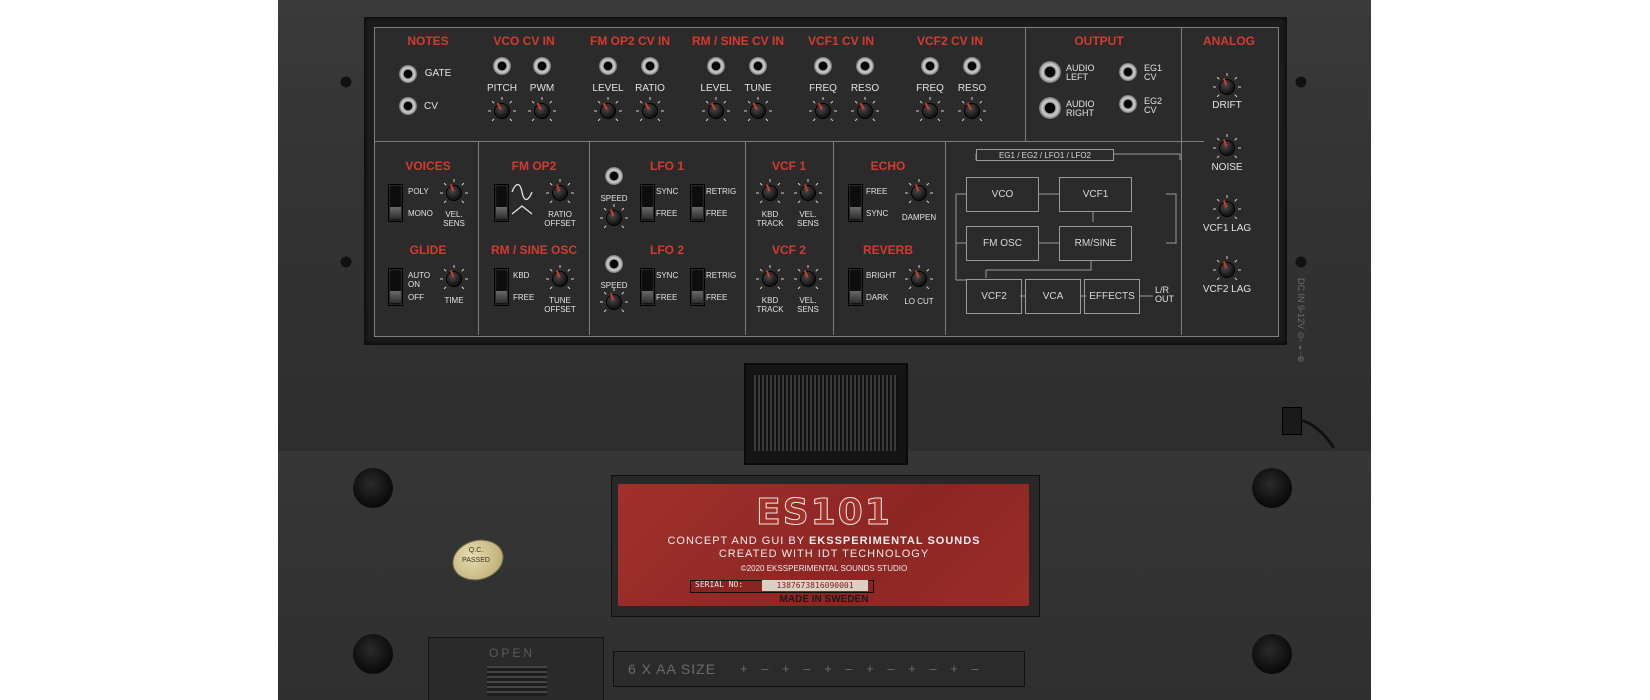 The image size is (1650, 700). I want to click on eg2-cv-label: EG2 CV, so click(1153, 105).